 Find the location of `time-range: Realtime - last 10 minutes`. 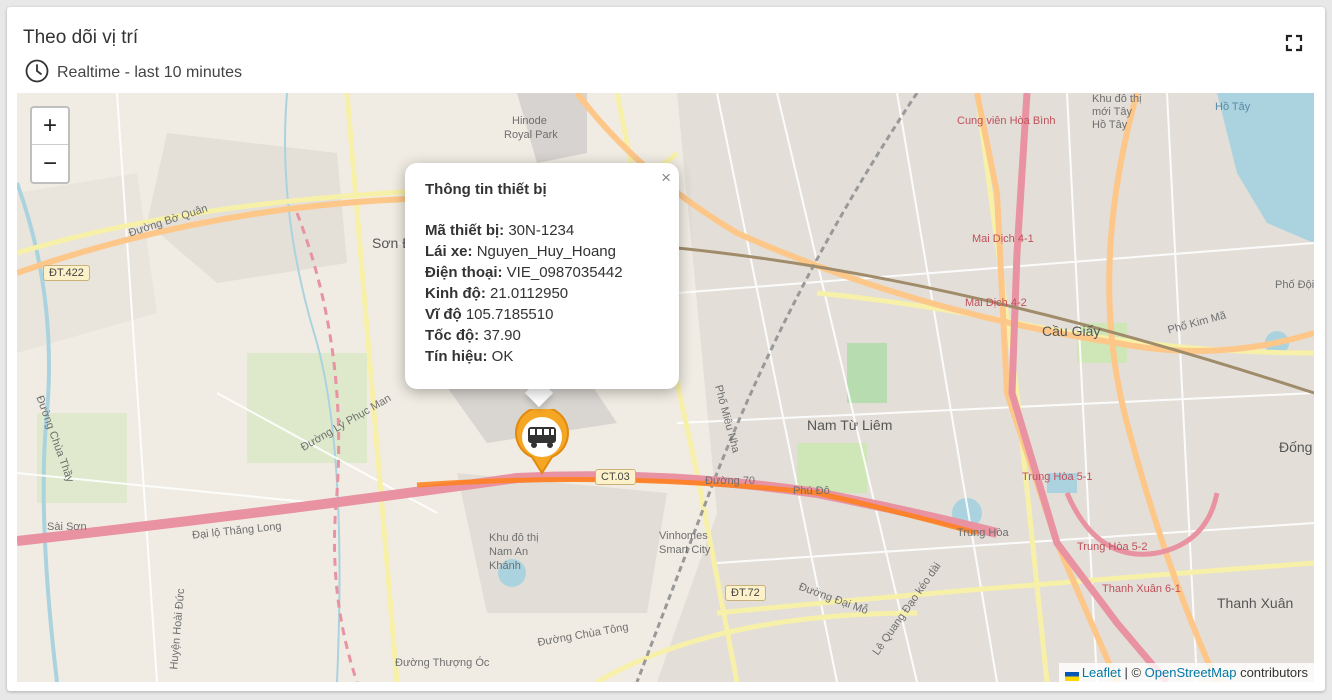

time-range: Realtime - last 10 minutes is located at coordinates (133, 73).